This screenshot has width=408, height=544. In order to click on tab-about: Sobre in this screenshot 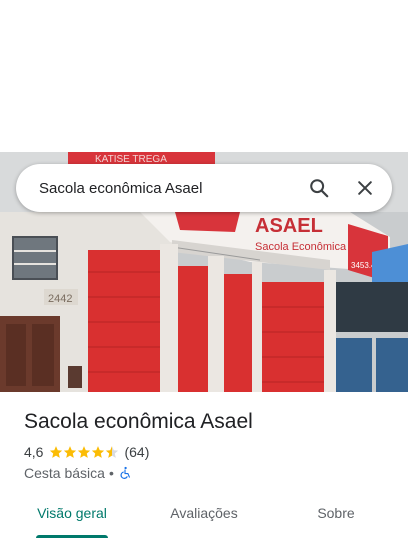, I will do `click(336, 523)`.